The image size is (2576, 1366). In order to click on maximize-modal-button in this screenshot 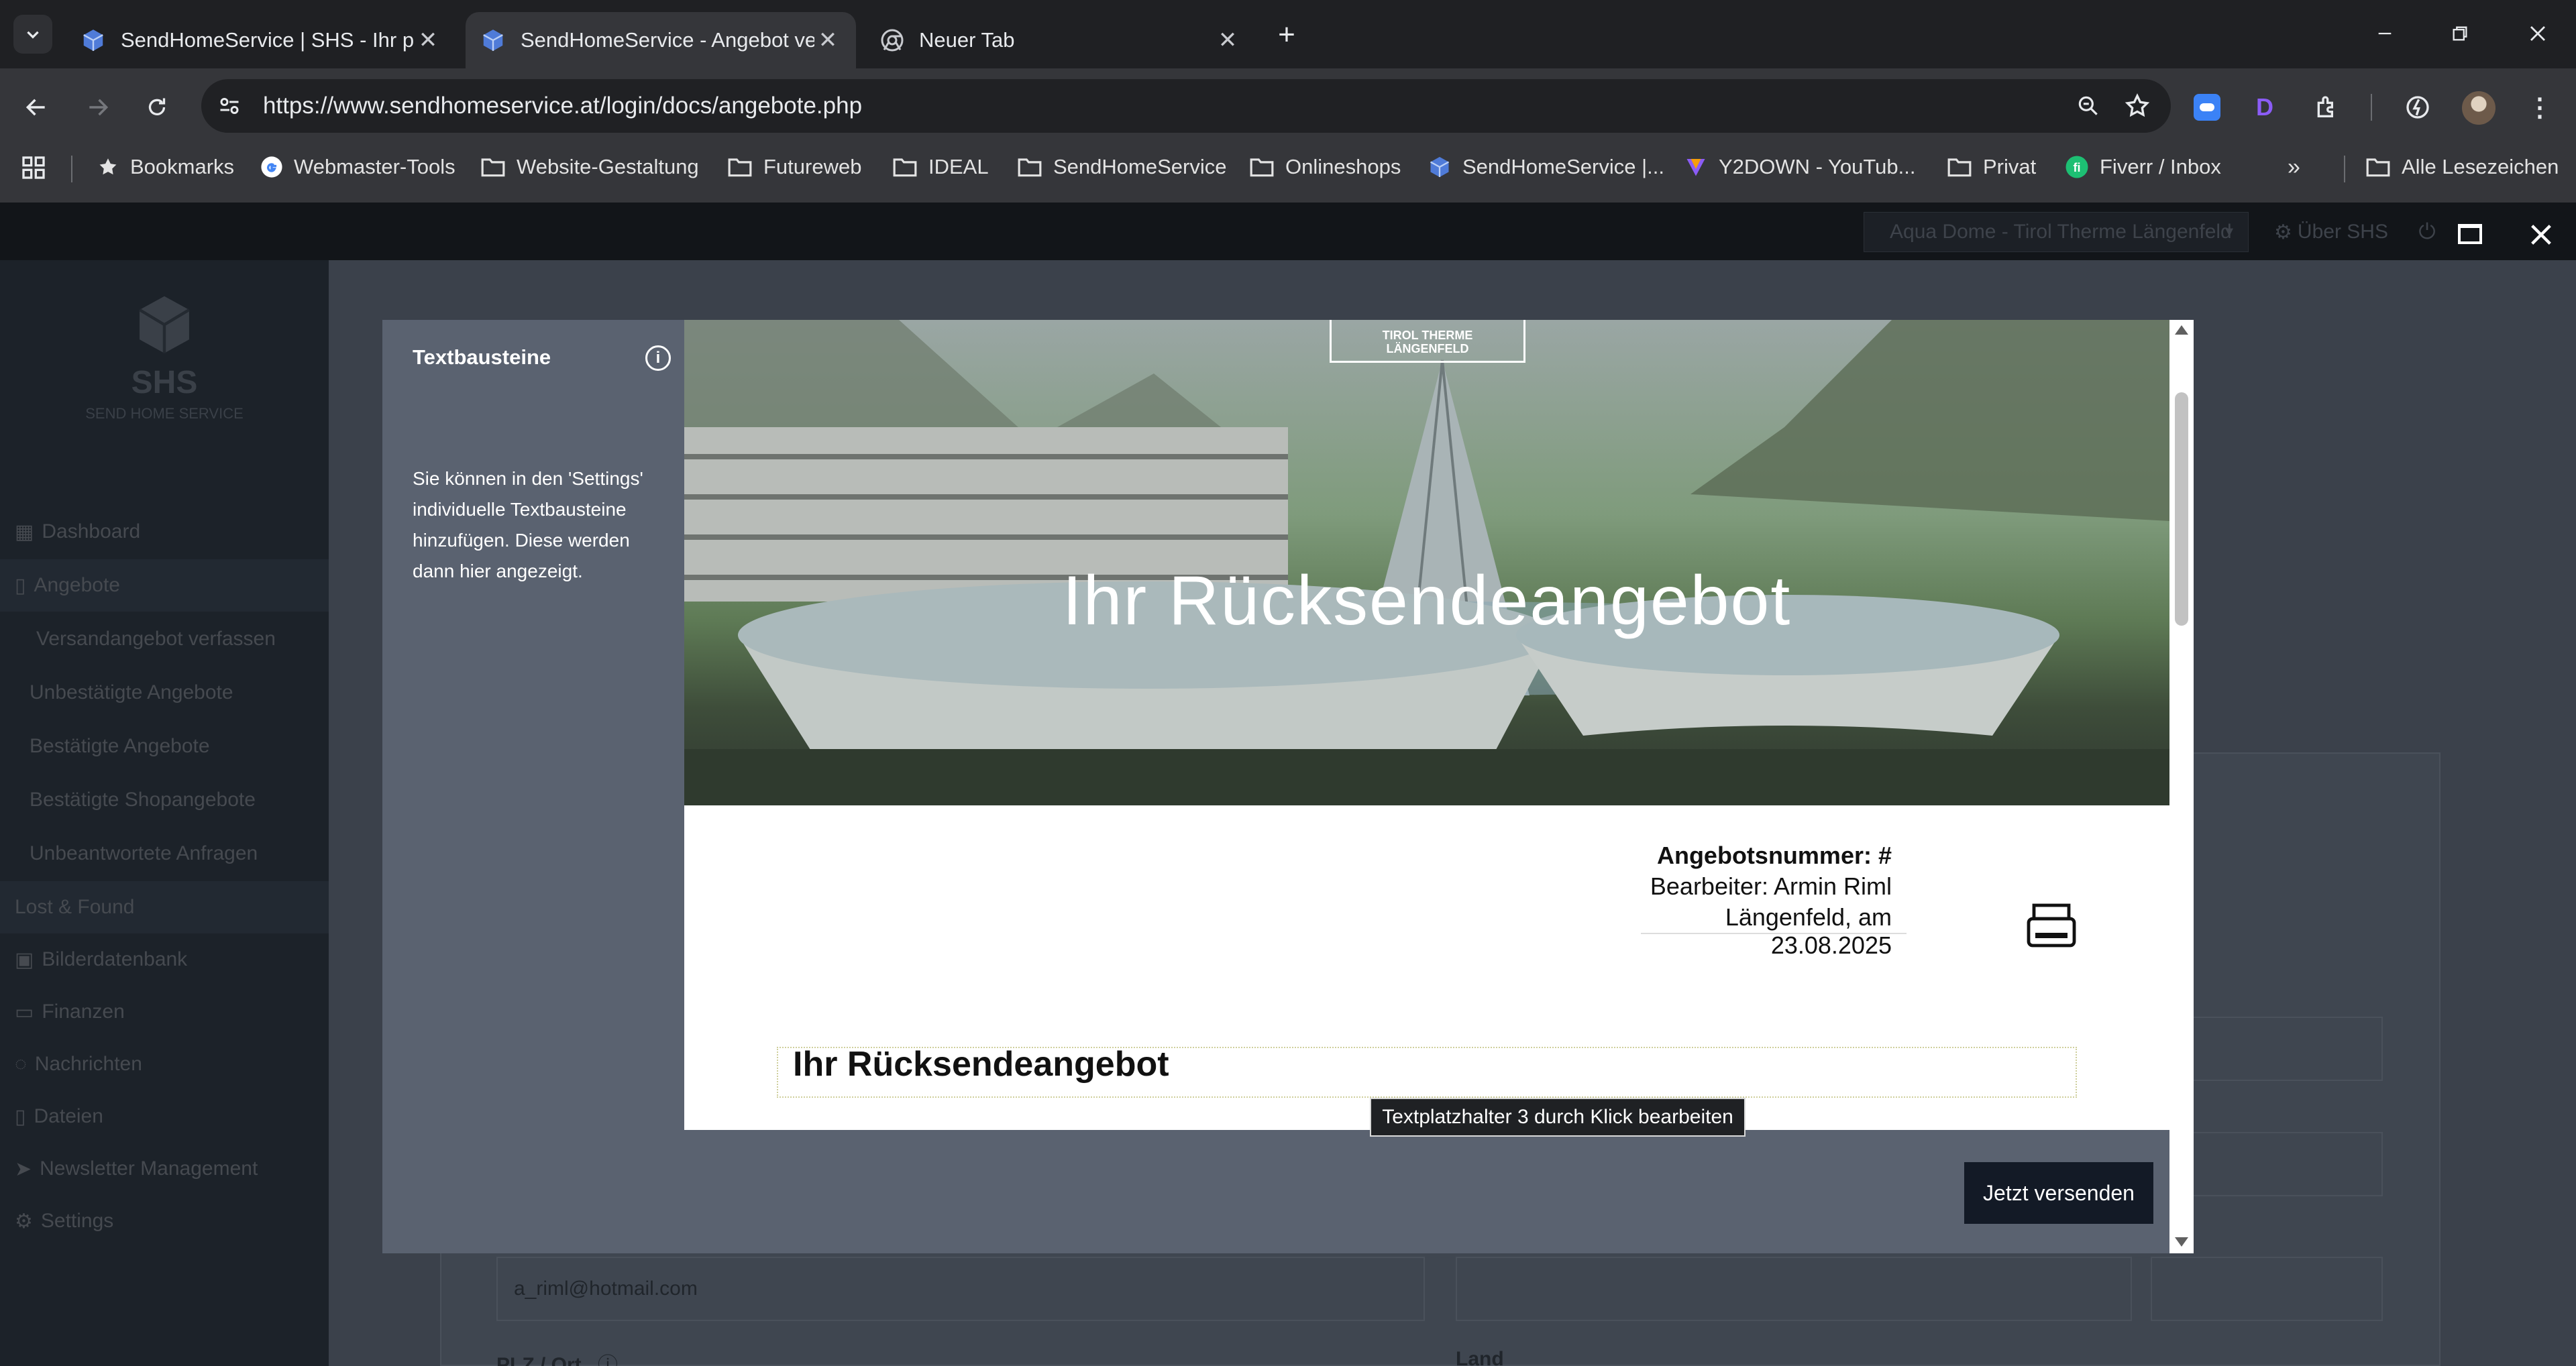, I will do `click(2470, 234)`.